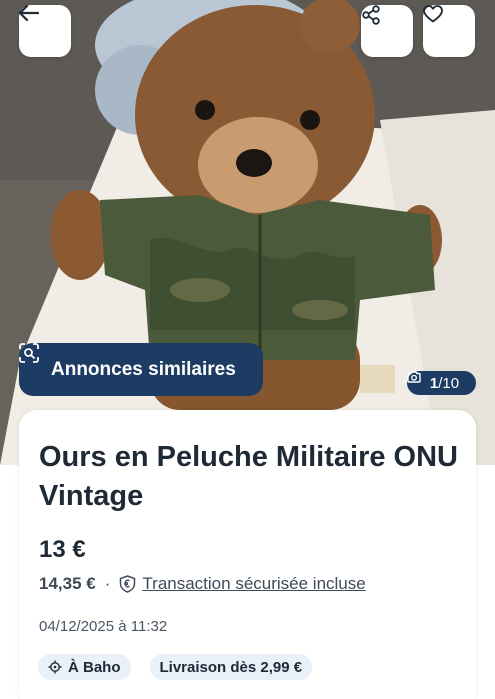 This screenshot has height=699, width=495. Describe the element at coordinates (449, 383) in the screenshot. I see `photo-counter-total: /10` at that location.